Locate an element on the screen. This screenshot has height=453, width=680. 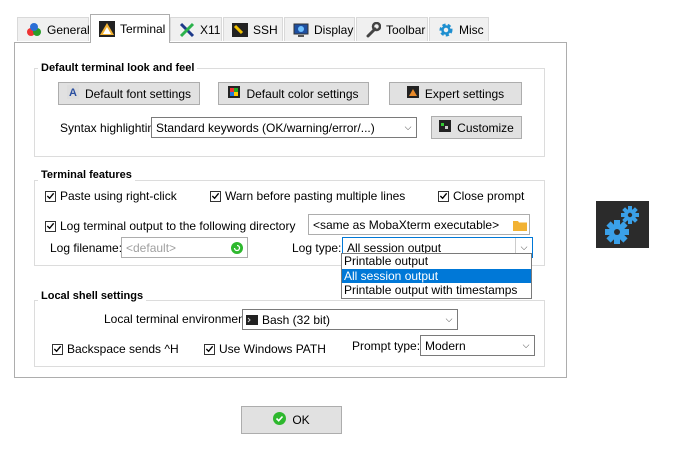
warn-paste-checkbox: Warn before pasting multiple lines is located at coordinates (307, 196).